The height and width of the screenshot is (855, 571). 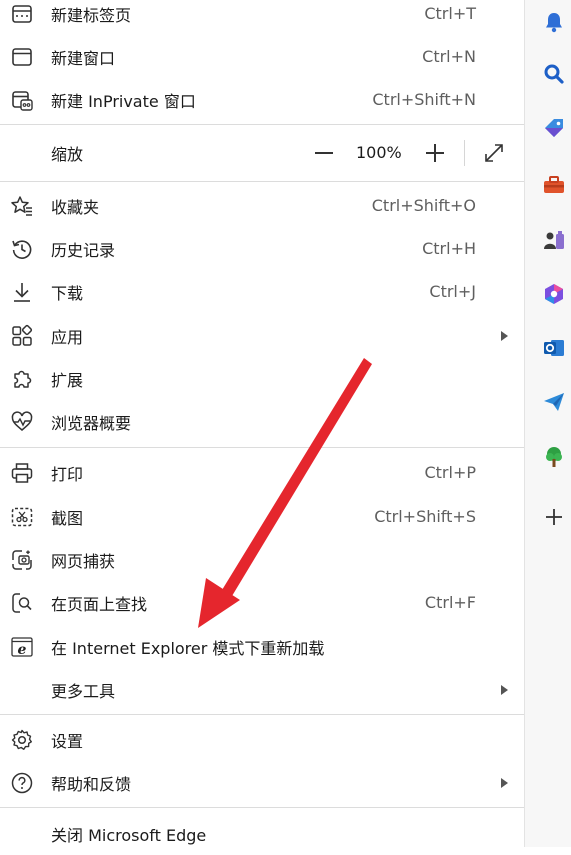 What do you see at coordinates (22, 783) in the screenshot?
I see `help-icon` at bounding box center [22, 783].